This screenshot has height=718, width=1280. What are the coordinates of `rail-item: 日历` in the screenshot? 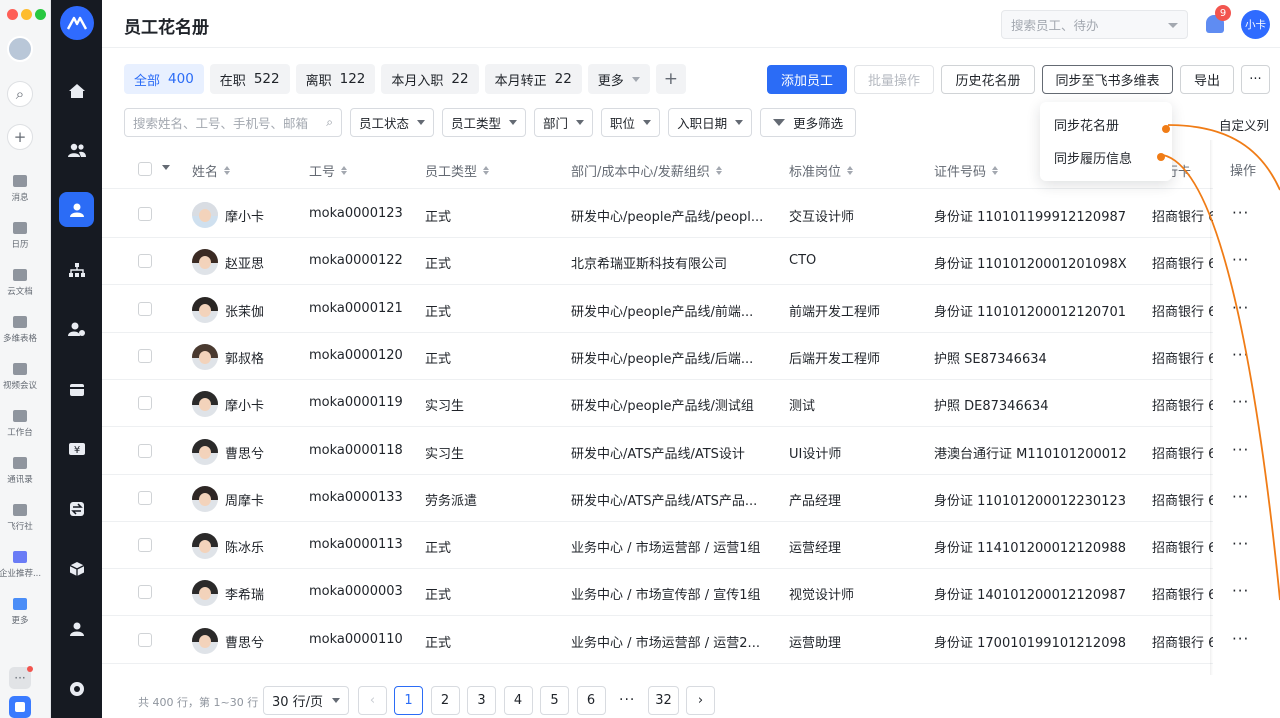 It's located at (20, 236).